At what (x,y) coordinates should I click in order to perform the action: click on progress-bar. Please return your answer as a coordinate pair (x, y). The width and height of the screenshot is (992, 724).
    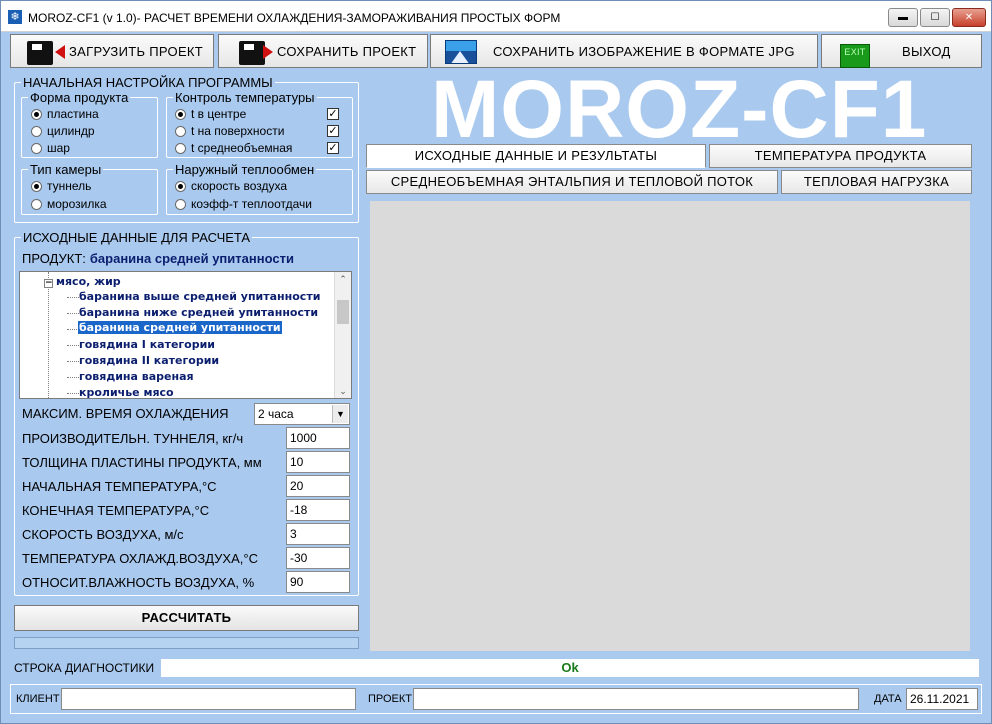
    Looking at the image, I should click on (186, 643).